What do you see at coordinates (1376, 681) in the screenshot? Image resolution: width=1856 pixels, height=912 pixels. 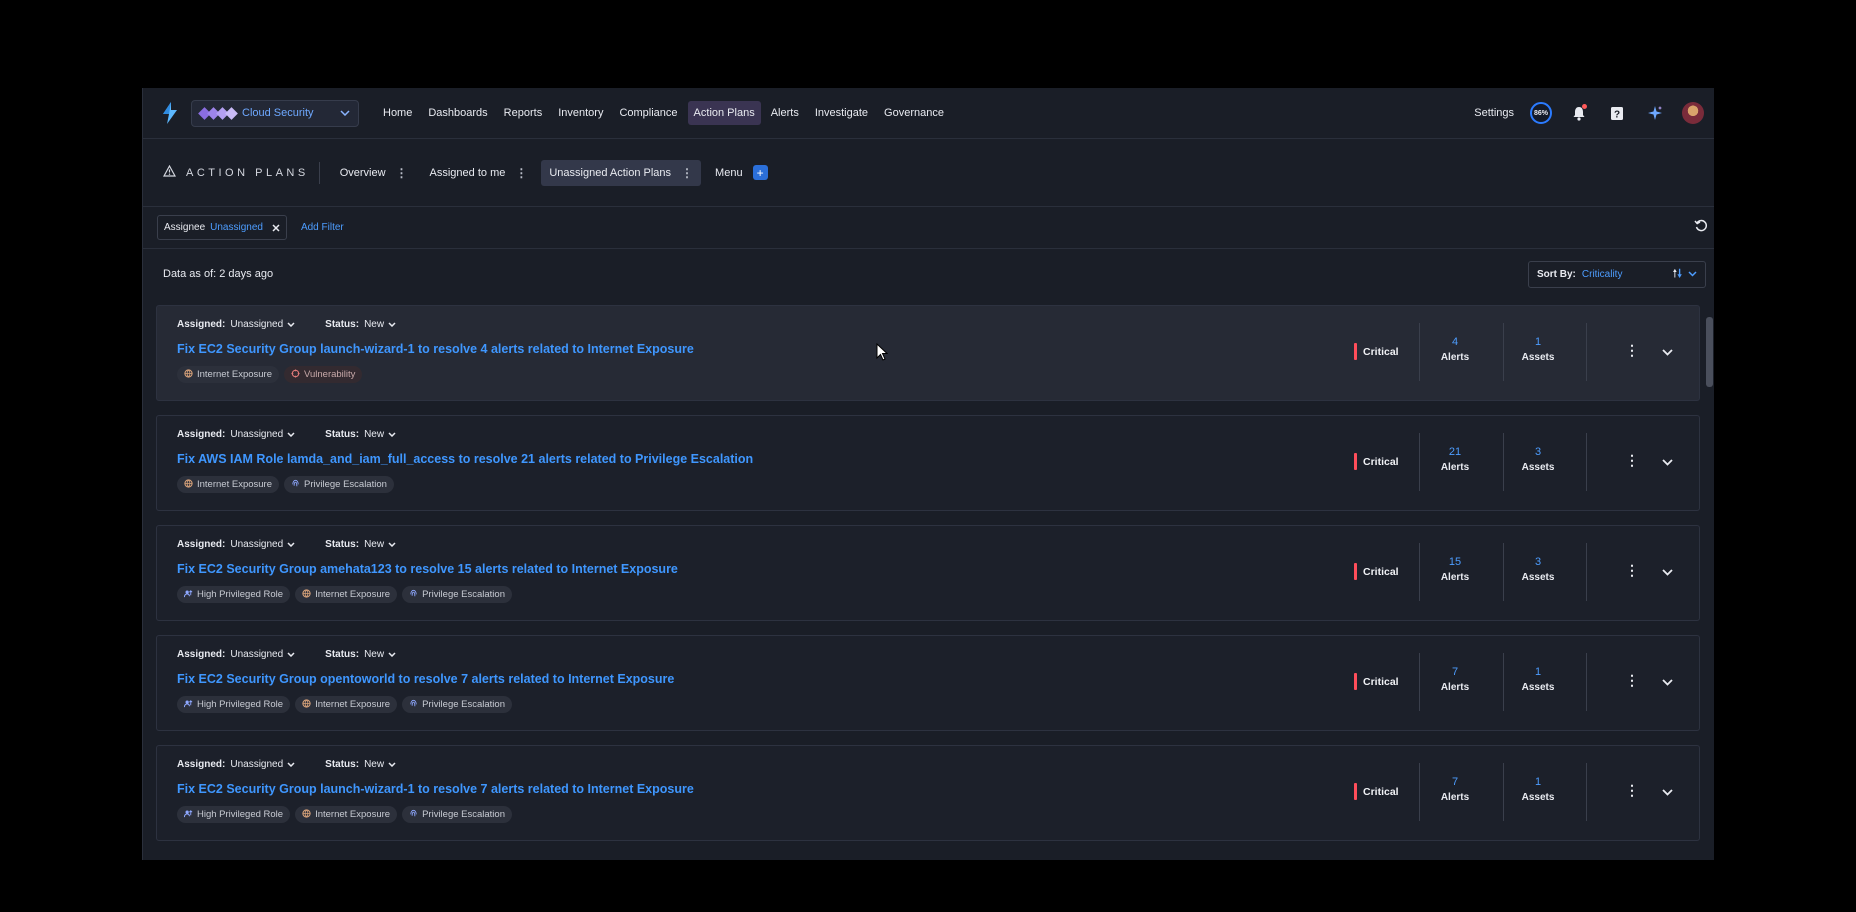 I see `criticality-badge: Critical` at bounding box center [1376, 681].